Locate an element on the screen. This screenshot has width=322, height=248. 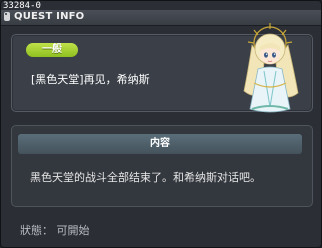
quest-status: 狀態： 可開始 is located at coordinates (55, 230).